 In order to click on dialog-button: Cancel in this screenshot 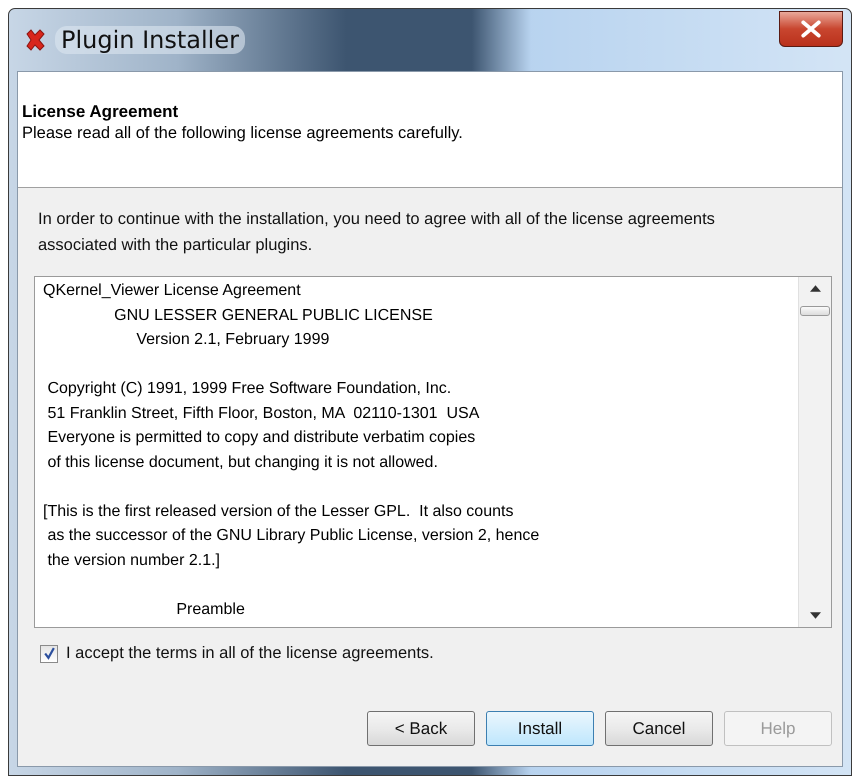, I will do `click(659, 728)`.